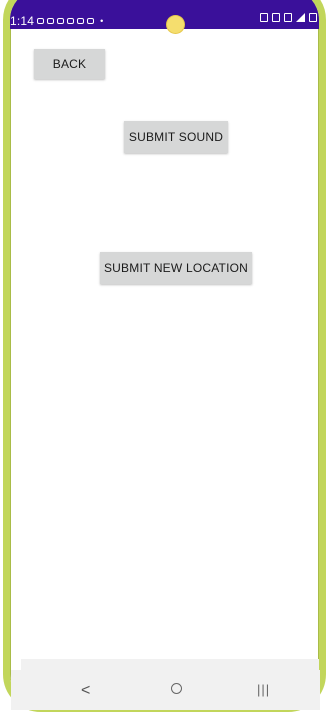  Describe the element at coordinates (176, 688) in the screenshot. I see `nav-home-icon` at that location.